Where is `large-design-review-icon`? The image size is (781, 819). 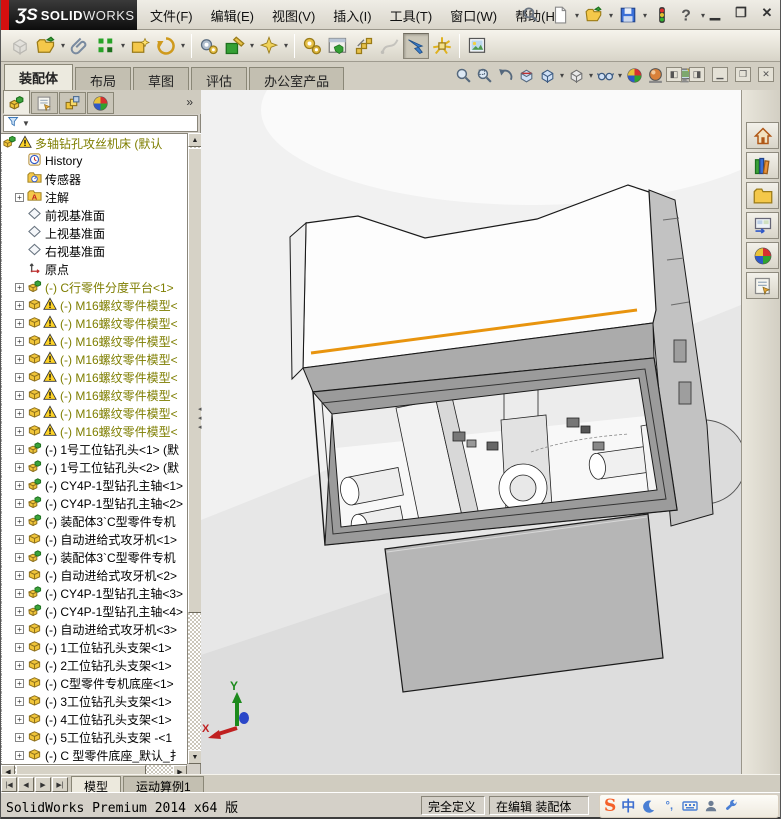
large-design-review-icon is located at coordinates (442, 46).